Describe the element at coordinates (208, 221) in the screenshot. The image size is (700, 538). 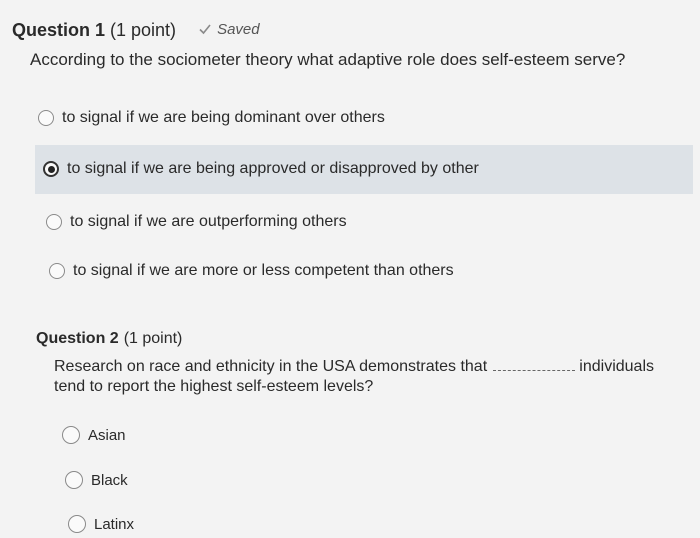
I see `q1-option-3-label: to signal if we are outperforming others` at that location.